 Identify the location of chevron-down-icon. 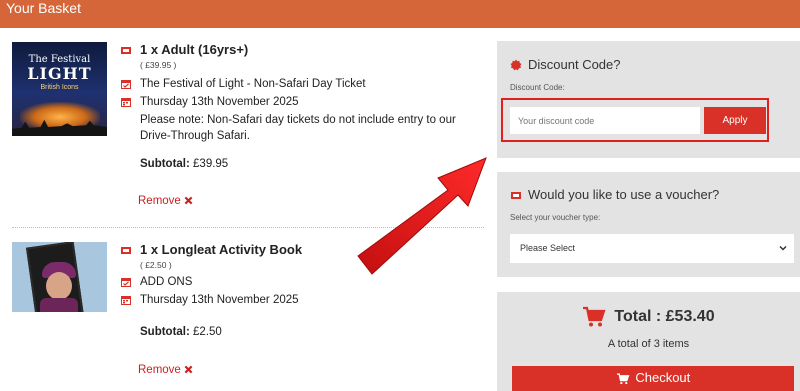
(783, 248).